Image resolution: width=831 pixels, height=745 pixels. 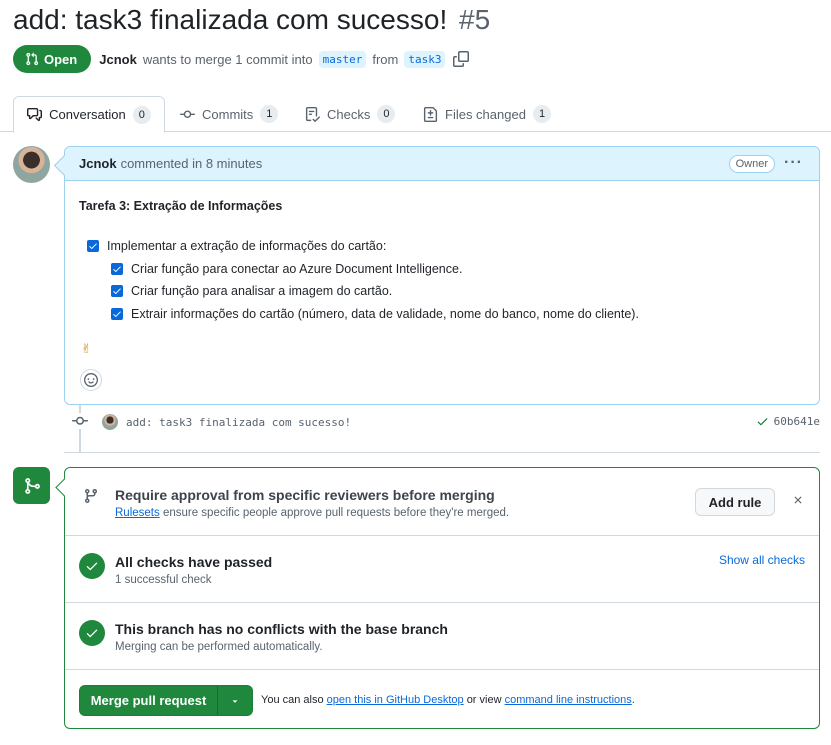 I want to click on state-badge: Open, so click(x=52, y=59).